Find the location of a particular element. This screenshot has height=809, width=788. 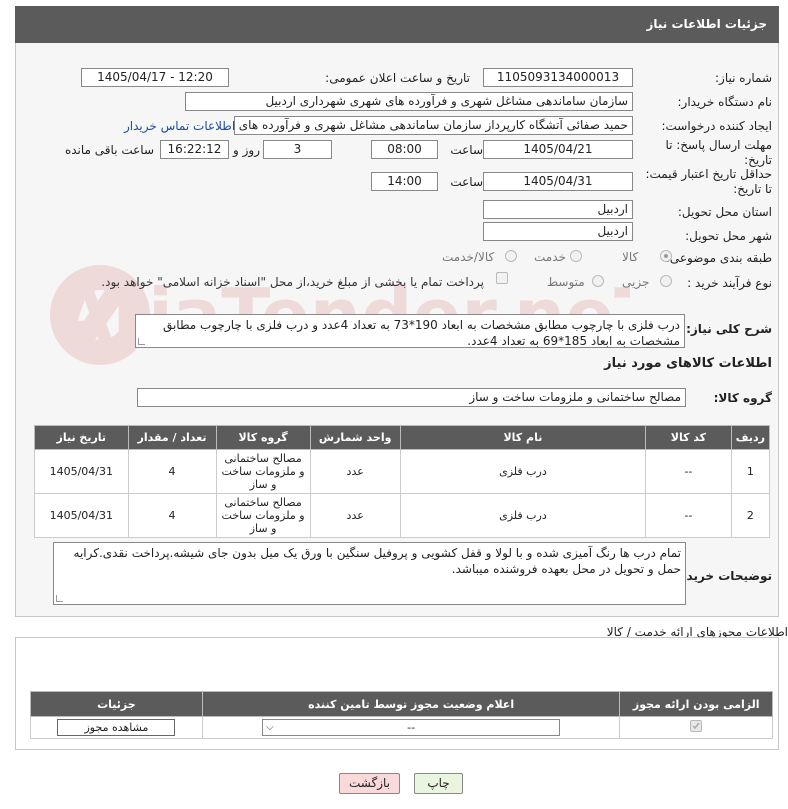

table-row: -- ⌵ مشاهده مجوز is located at coordinates (401, 727).